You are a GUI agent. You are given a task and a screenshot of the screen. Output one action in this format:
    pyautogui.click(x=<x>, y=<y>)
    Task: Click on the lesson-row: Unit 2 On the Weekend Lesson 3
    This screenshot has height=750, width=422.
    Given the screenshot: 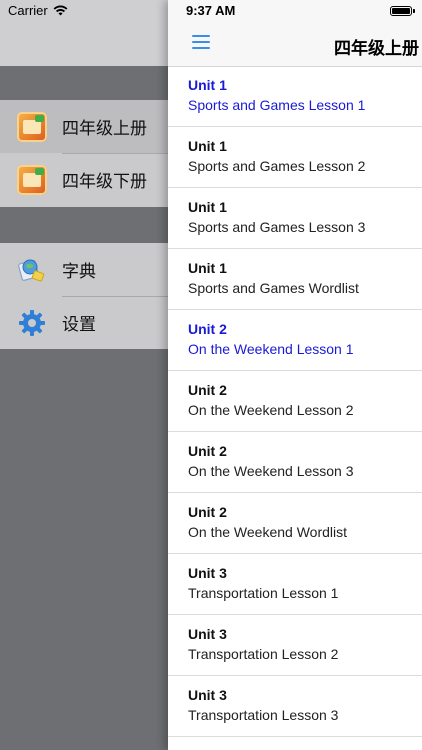 What is the action you would take?
    pyautogui.click(x=295, y=462)
    